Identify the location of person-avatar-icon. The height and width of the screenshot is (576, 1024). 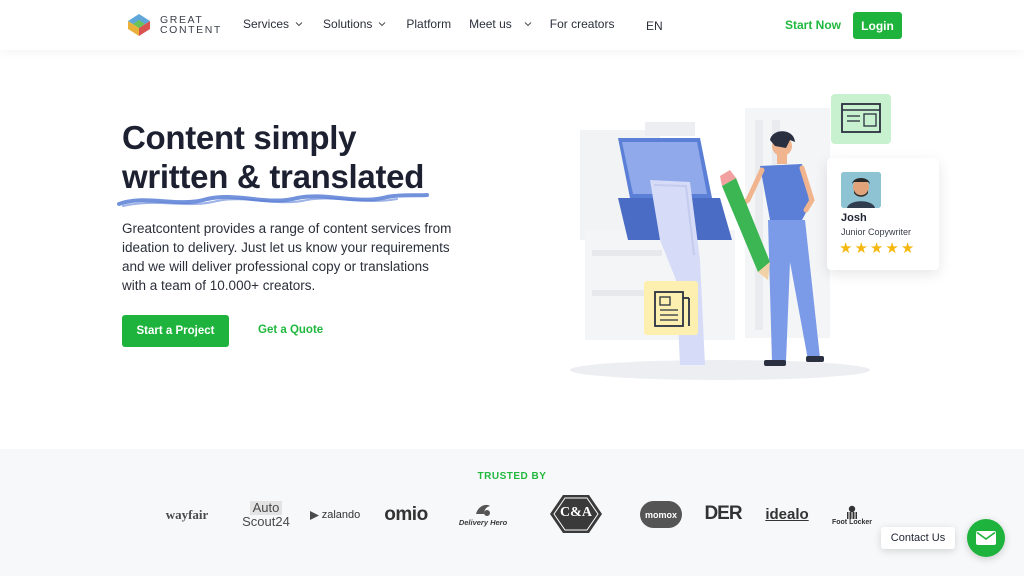
(861, 190).